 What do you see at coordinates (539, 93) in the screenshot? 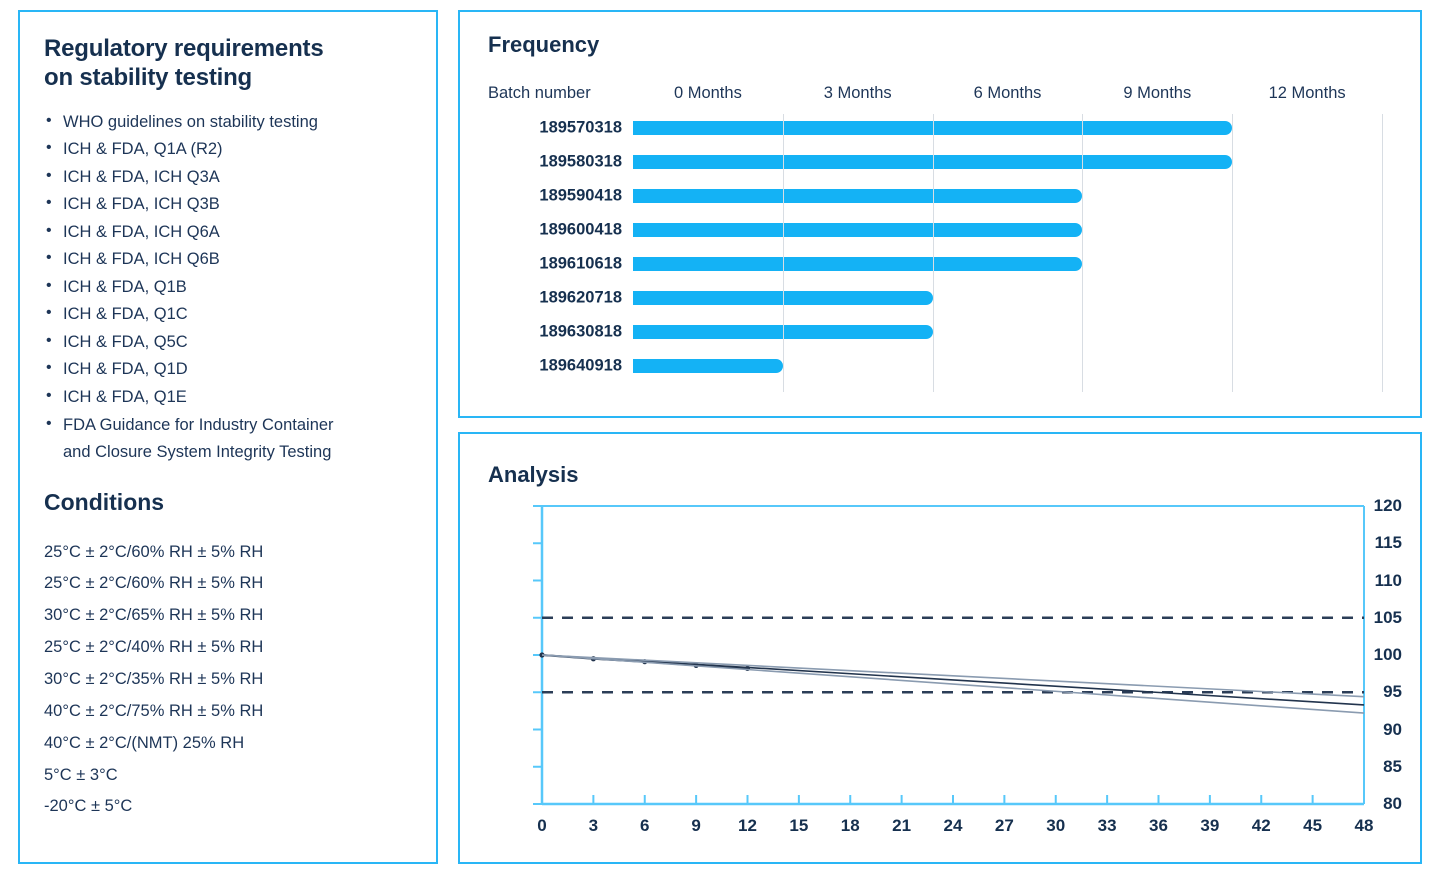
I see `batch-number-header: Batch number` at bounding box center [539, 93].